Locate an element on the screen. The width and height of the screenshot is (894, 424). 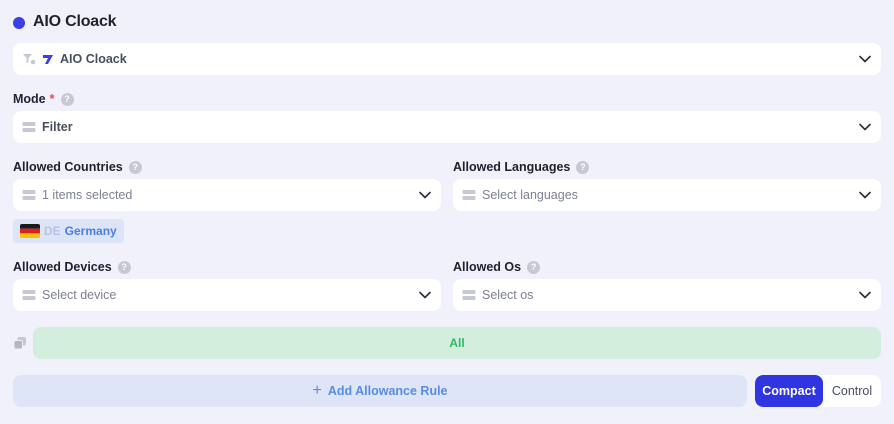
countries-label: Allowed Countries ? is located at coordinates (77, 167).